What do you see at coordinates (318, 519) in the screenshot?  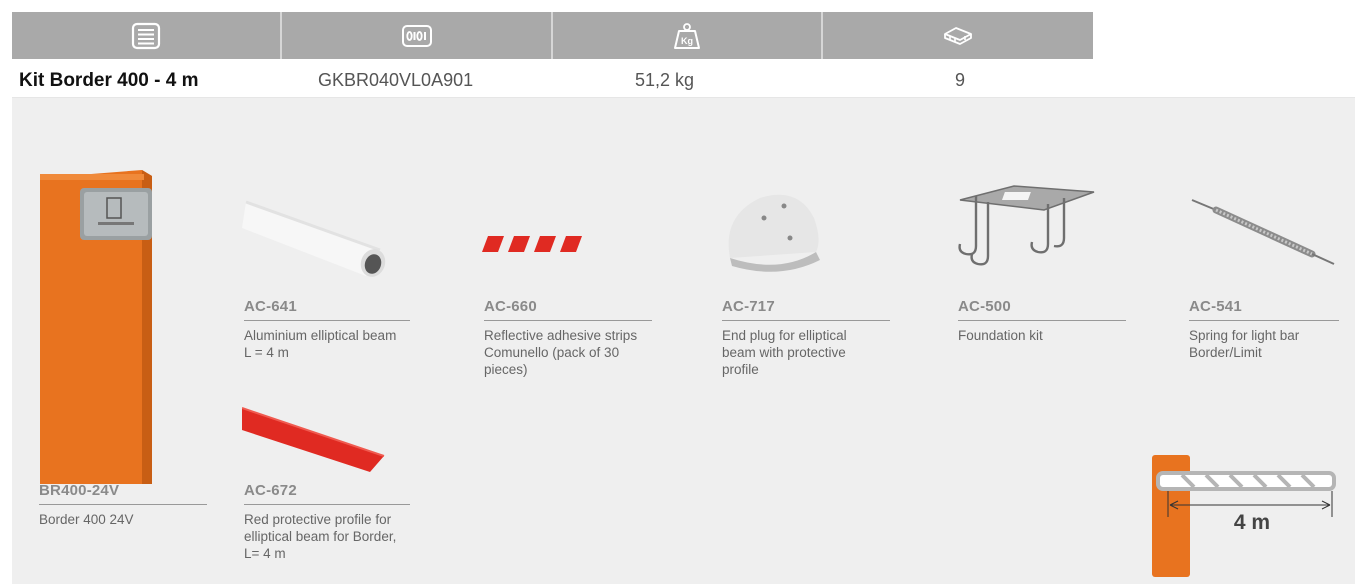 I see `component-desc-line: Red protective profile for` at bounding box center [318, 519].